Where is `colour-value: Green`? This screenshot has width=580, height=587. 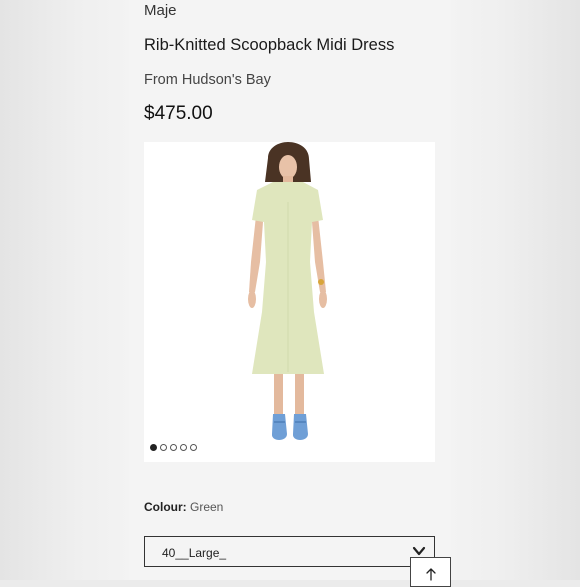 colour-value: Green is located at coordinates (207, 507).